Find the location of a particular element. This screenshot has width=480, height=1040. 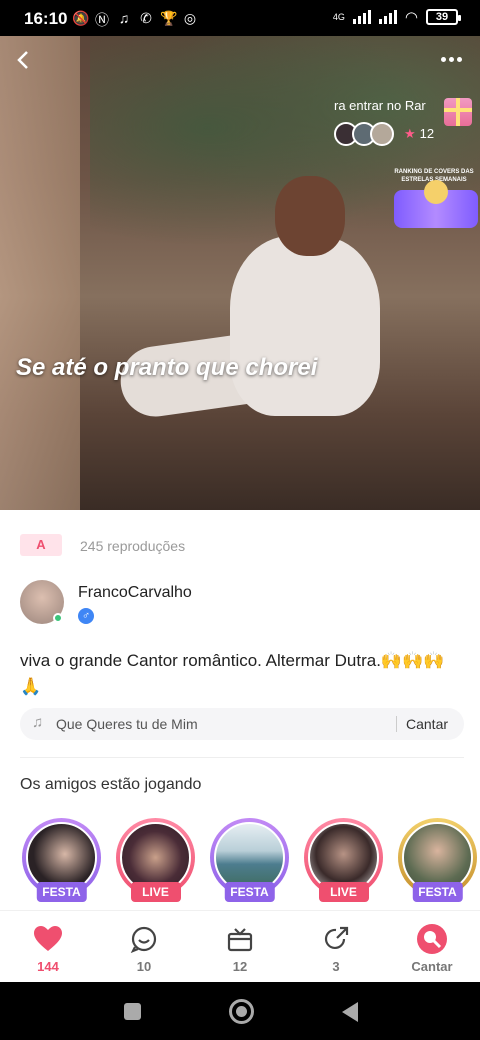

microphone-icon is located at coordinates (432, 939).